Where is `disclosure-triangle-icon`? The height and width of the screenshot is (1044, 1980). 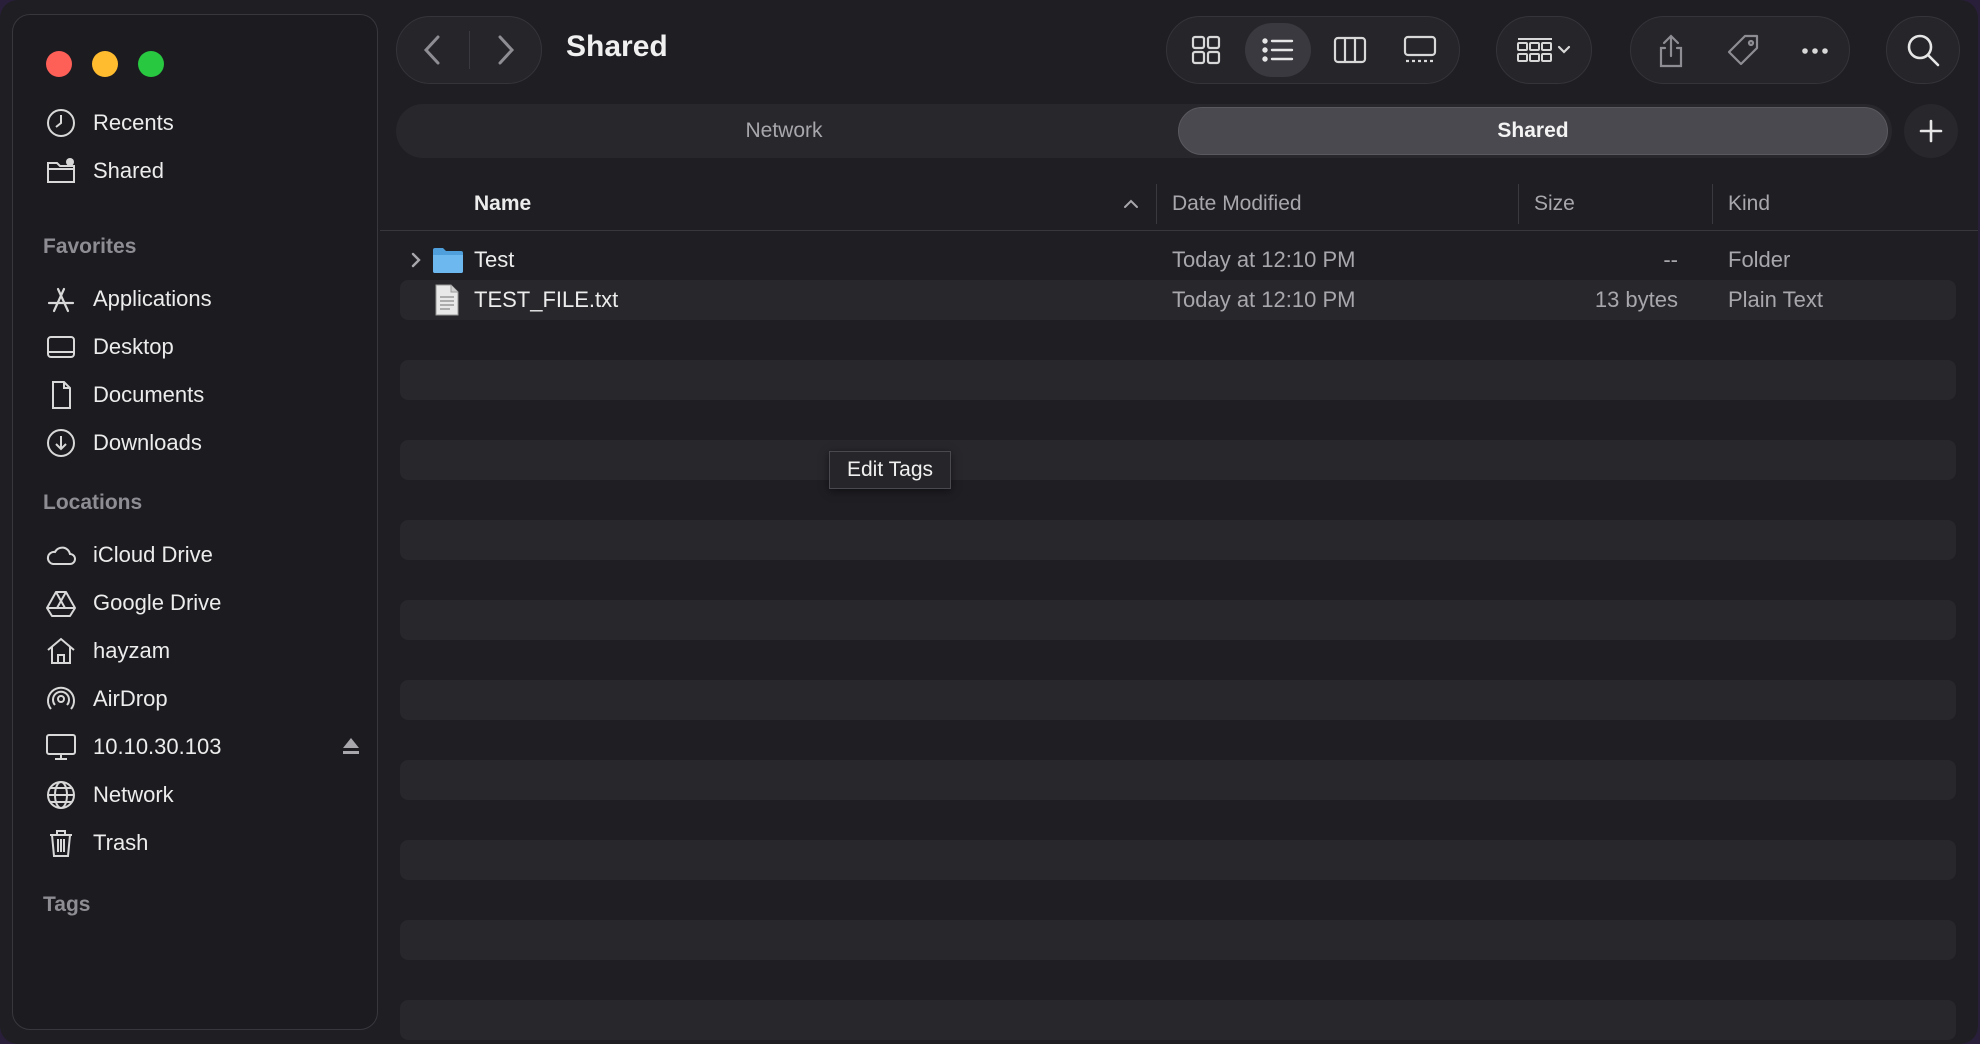 disclosure-triangle-icon is located at coordinates (416, 260).